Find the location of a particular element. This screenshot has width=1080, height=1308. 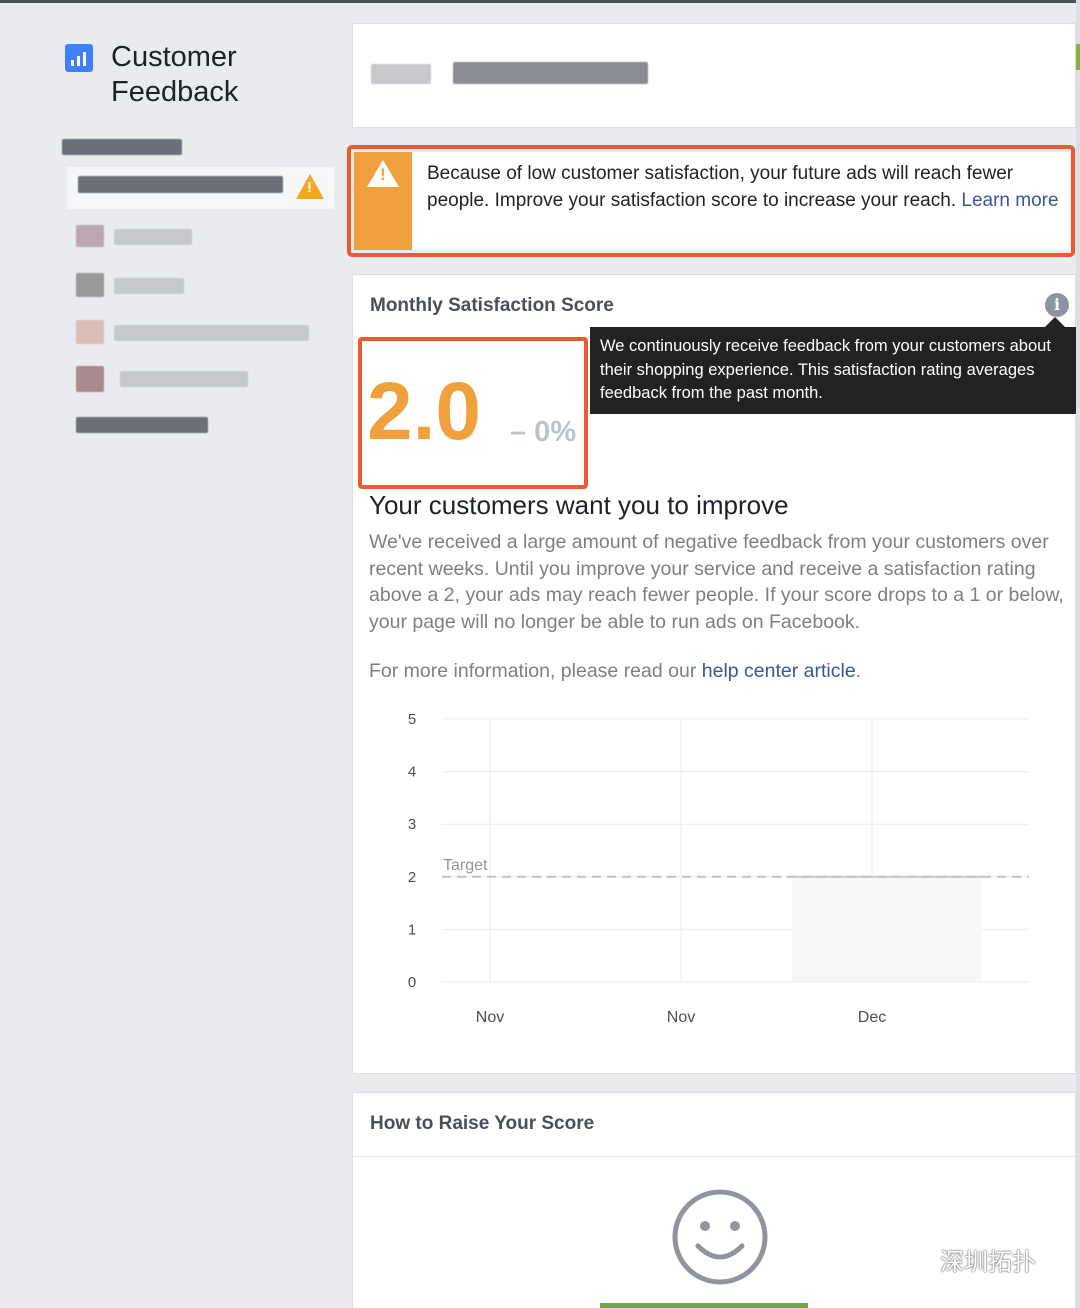

raise-panel-header: How to Raise Your Score is located at coordinates (714, 1125).